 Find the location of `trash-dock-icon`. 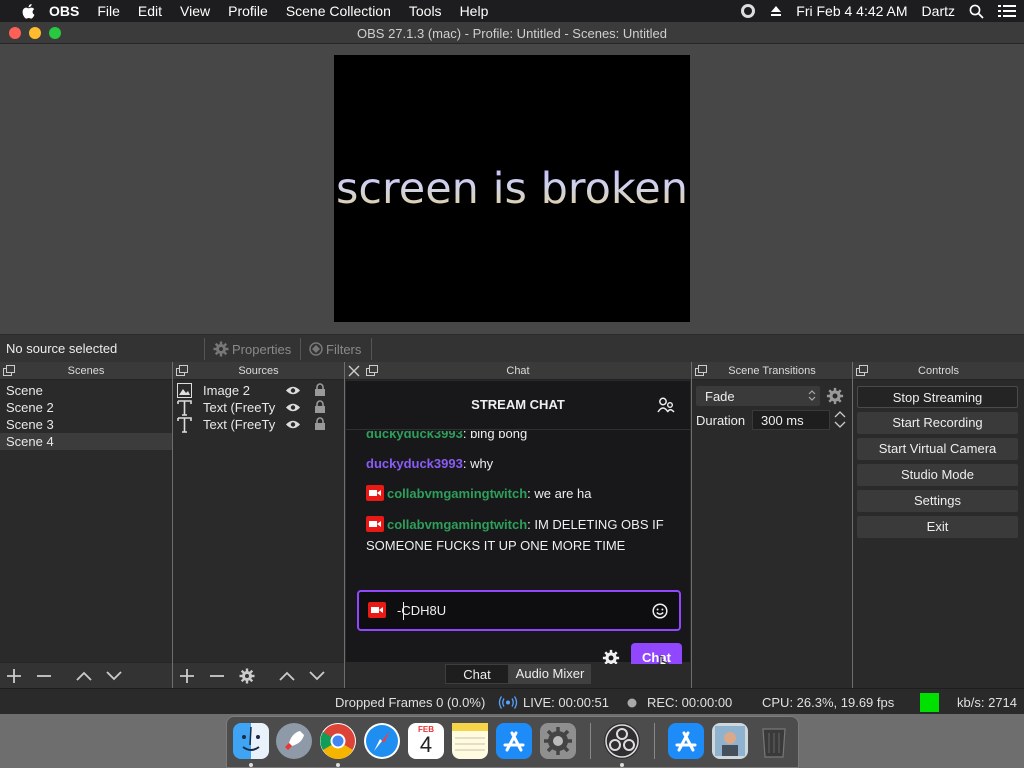

trash-dock-icon is located at coordinates (774, 741).